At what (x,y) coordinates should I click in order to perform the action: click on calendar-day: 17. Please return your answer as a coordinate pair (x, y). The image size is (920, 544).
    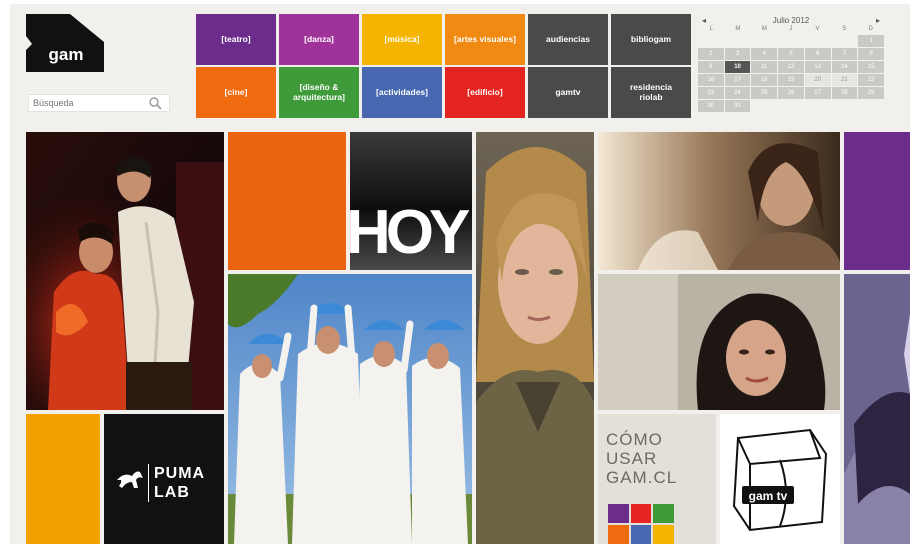
    Looking at the image, I should click on (737, 80).